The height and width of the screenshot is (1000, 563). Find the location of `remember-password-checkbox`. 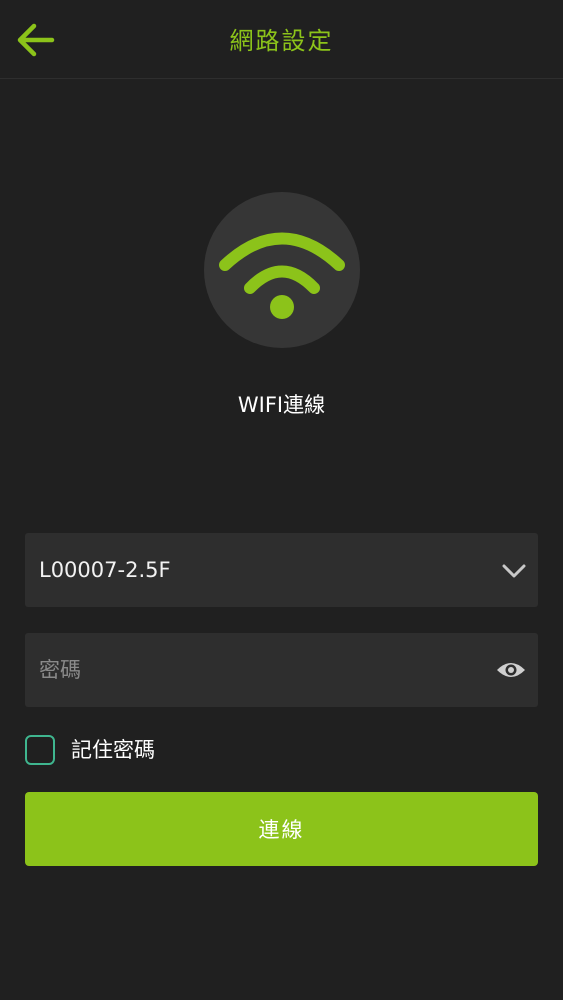

remember-password-checkbox is located at coordinates (40, 750).